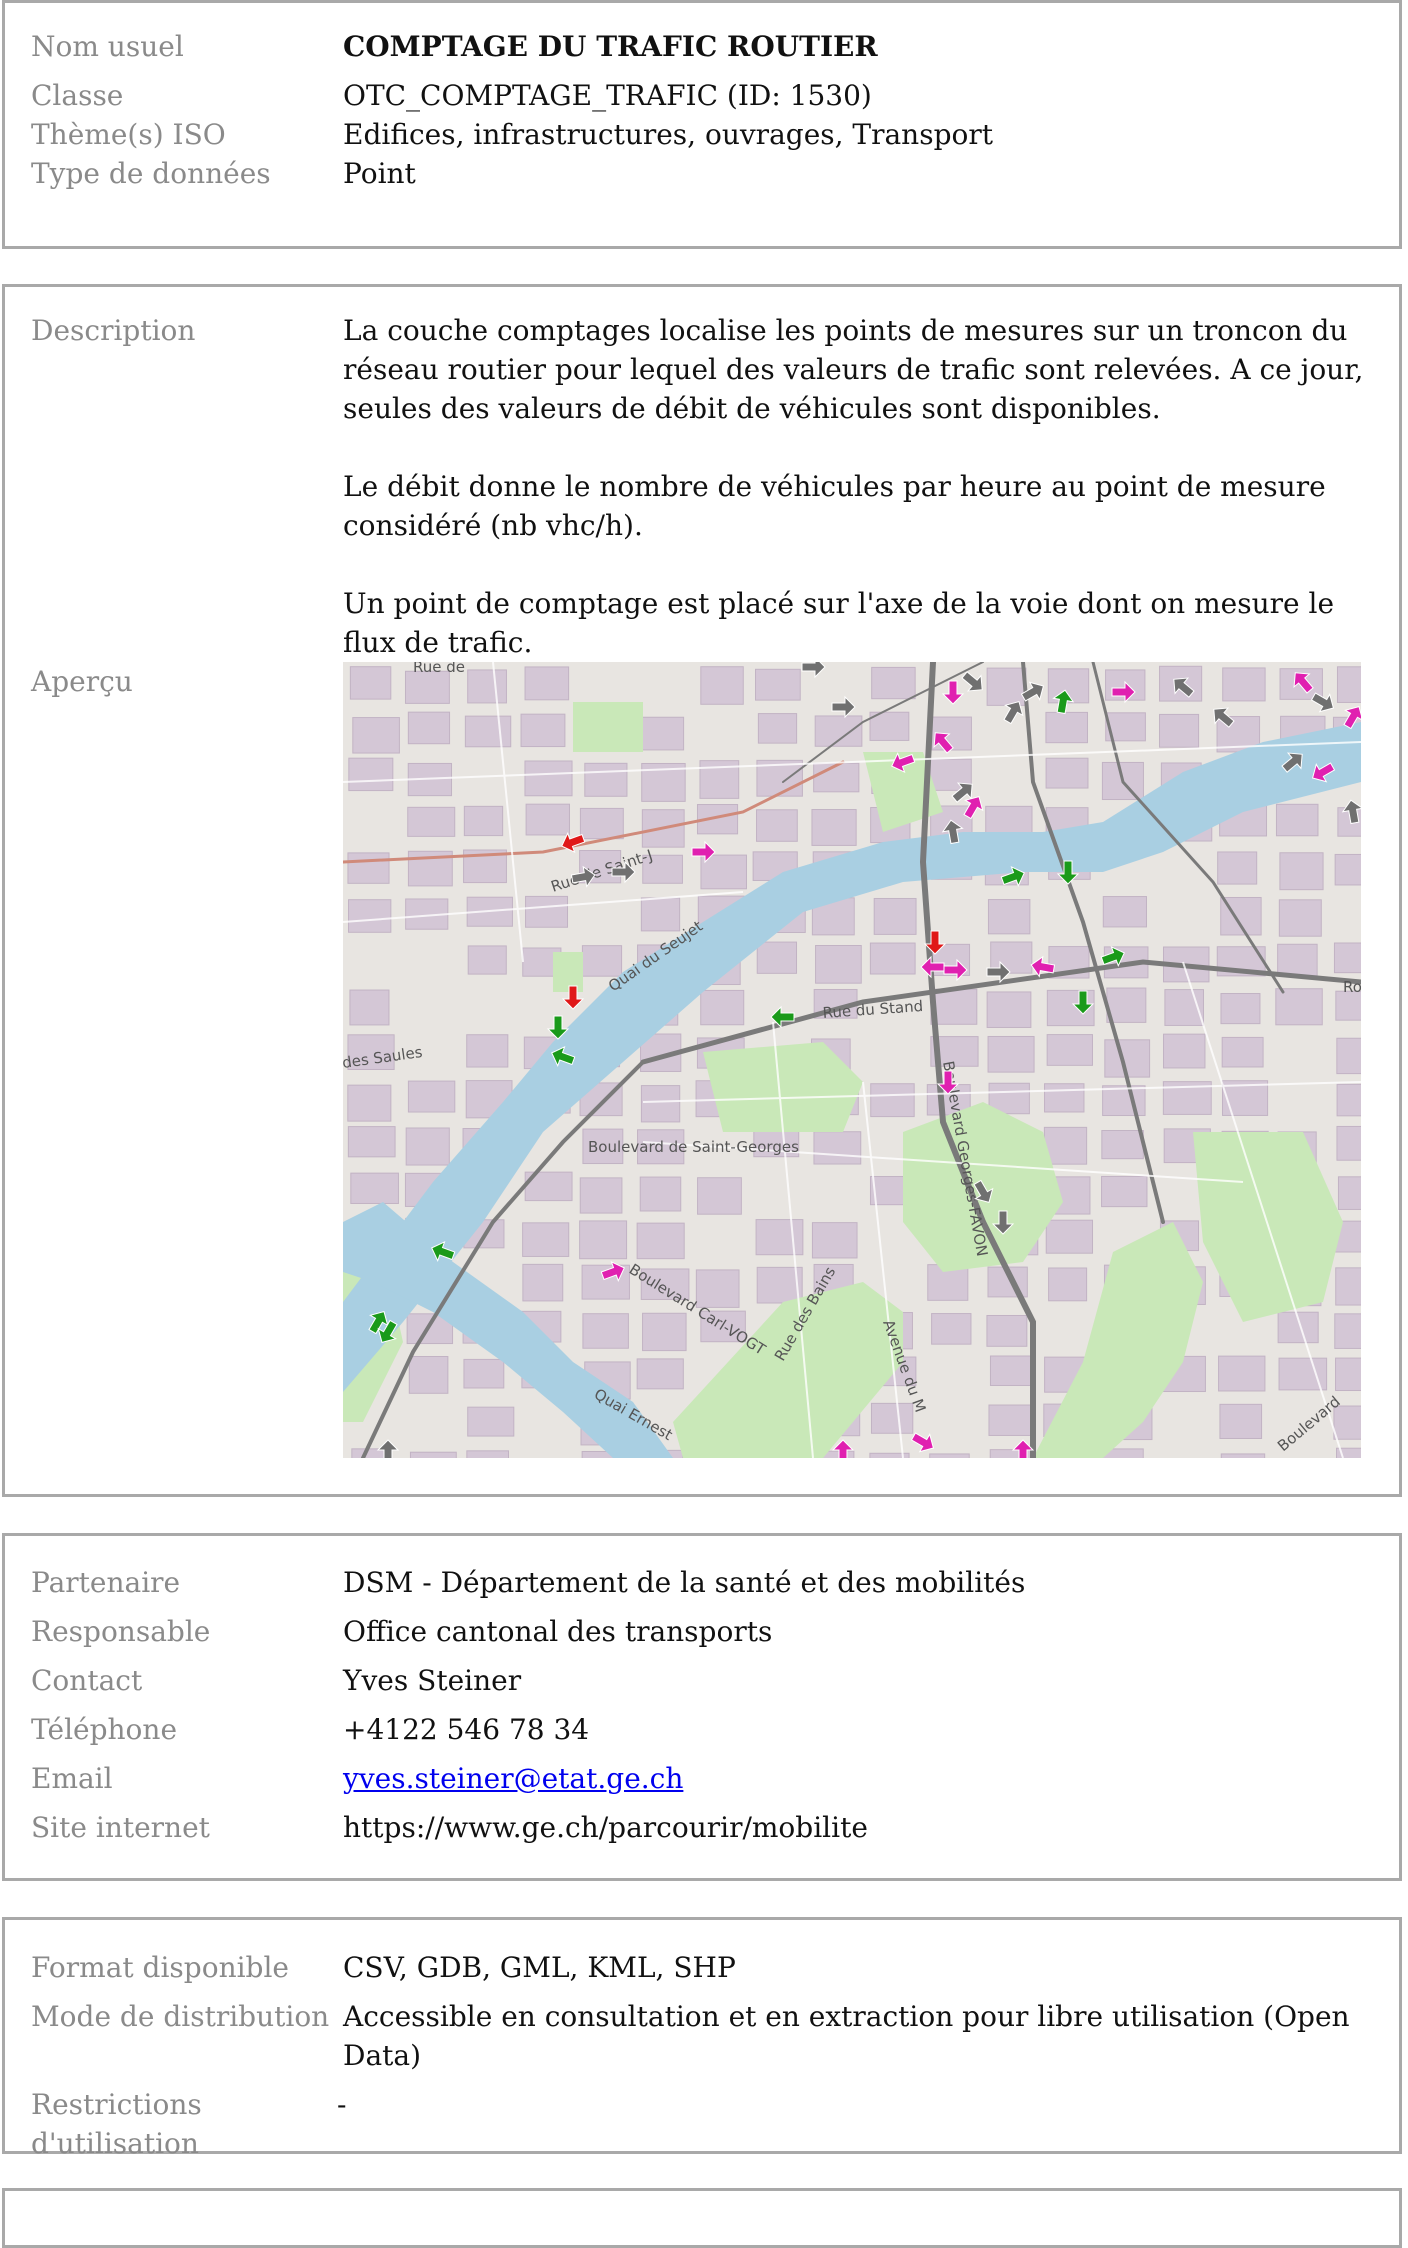 This screenshot has width=1408, height=2248. Describe the element at coordinates (121, 1631) in the screenshot. I see `responsable-label: Responsable` at that location.